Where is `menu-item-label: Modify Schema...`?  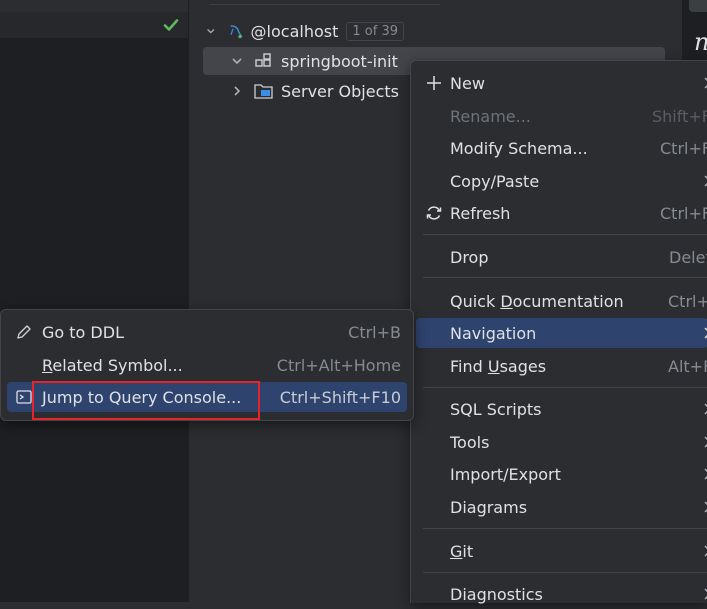
menu-item-label: Modify Schema... is located at coordinates (519, 148).